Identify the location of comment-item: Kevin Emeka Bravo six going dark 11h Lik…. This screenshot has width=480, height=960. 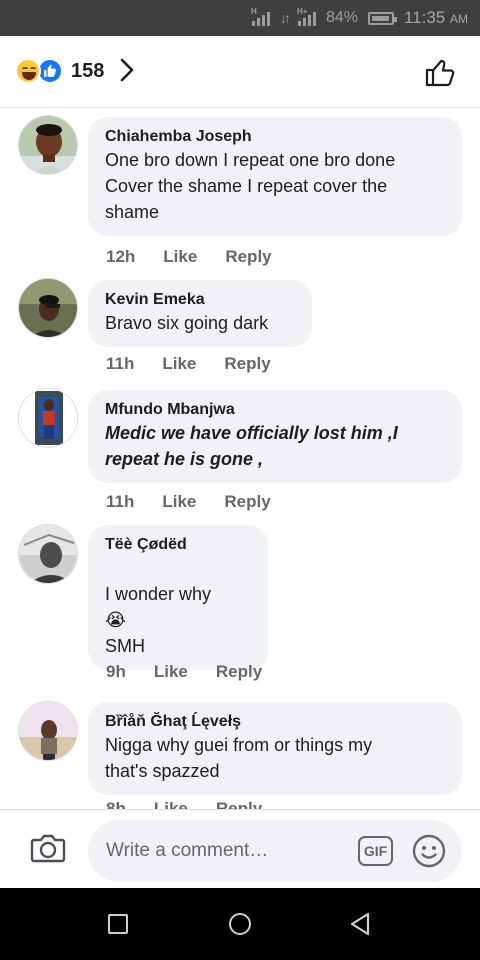
(240, 328).